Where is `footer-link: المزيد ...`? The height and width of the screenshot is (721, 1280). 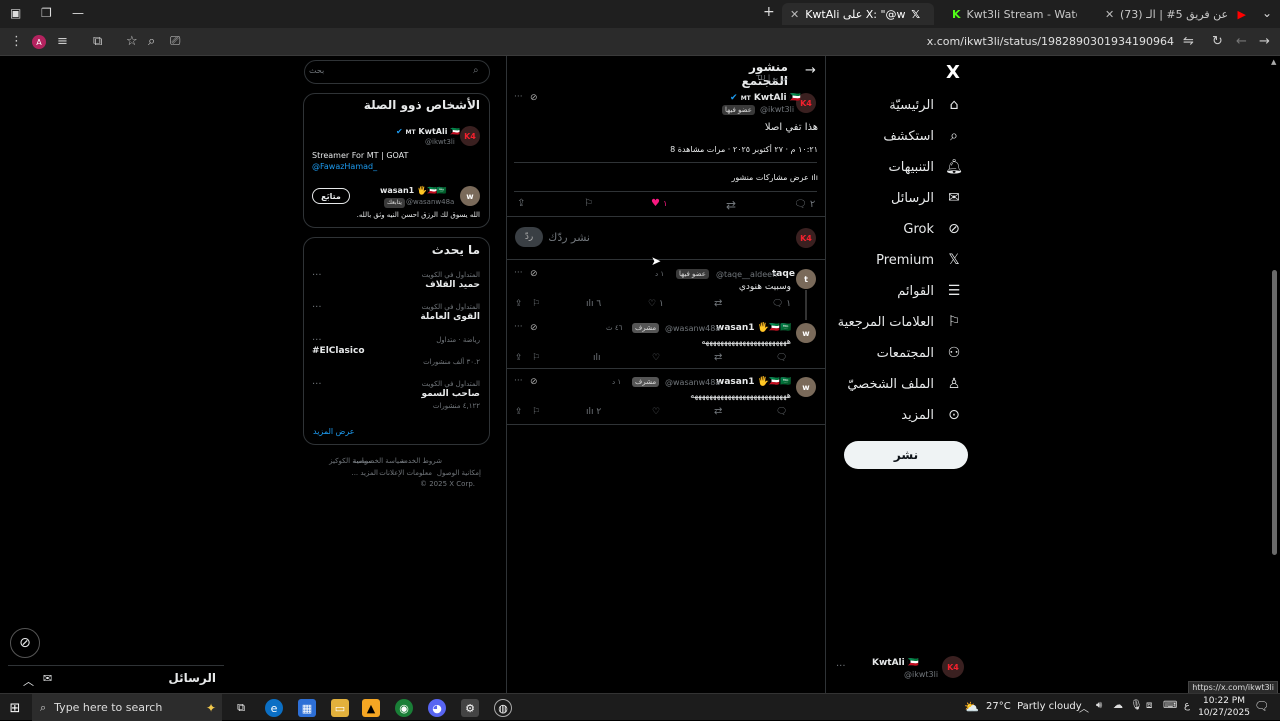 footer-link: المزيد ... is located at coordinates (364, 473).